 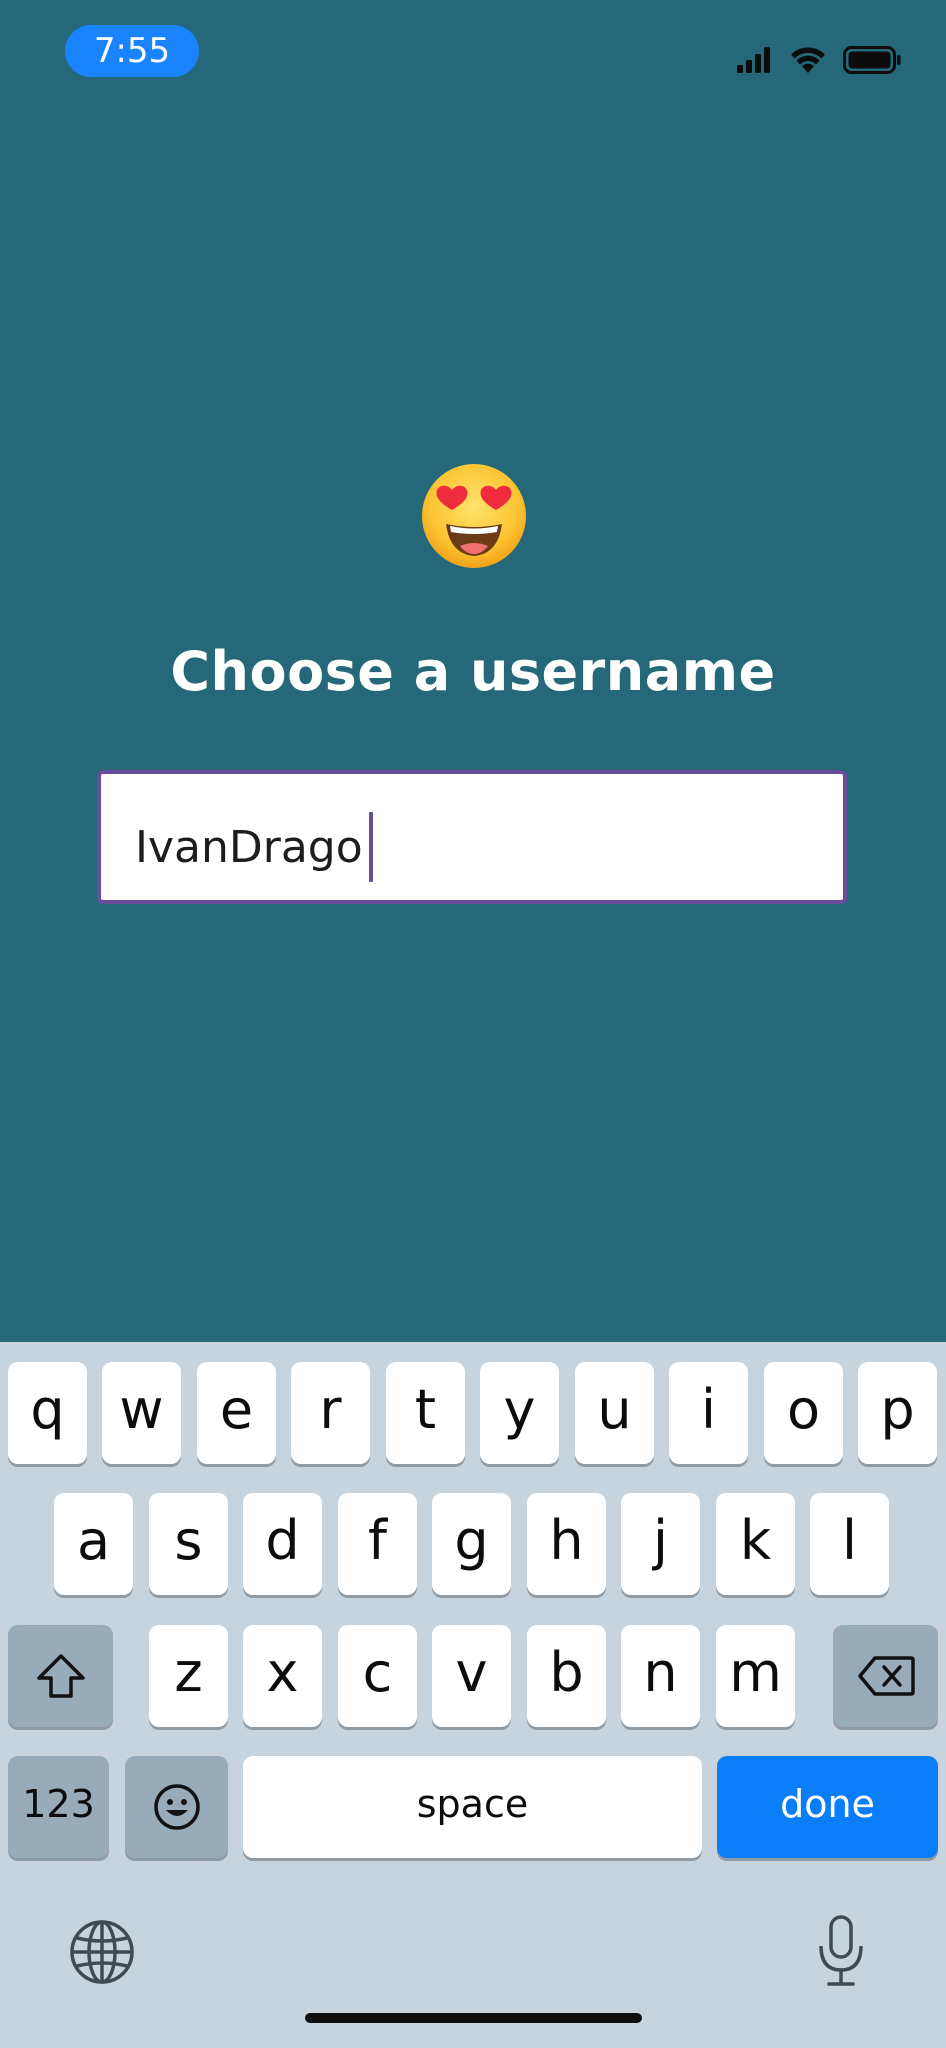 I want to click on key-v: v, so click(x=471, y=1676).